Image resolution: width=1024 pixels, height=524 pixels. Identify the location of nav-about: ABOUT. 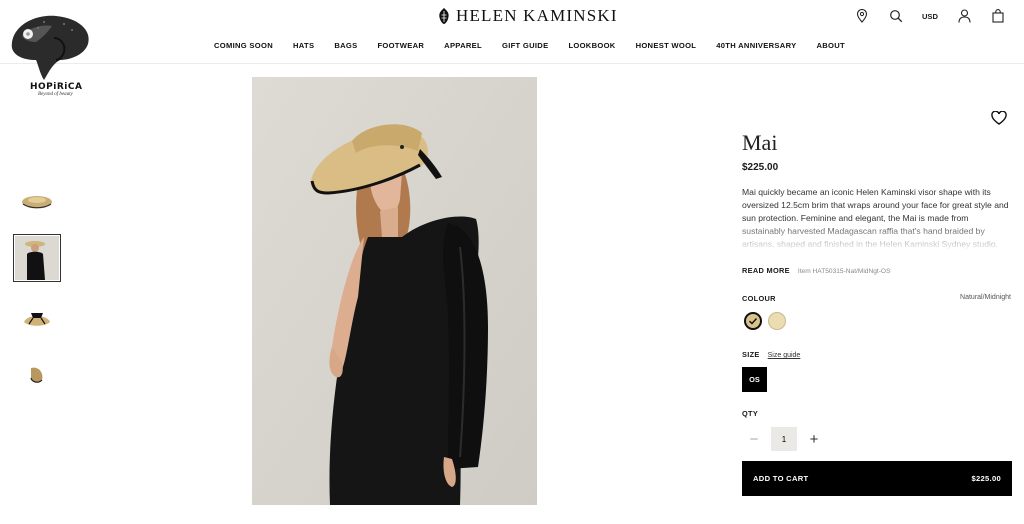
(830, 45).